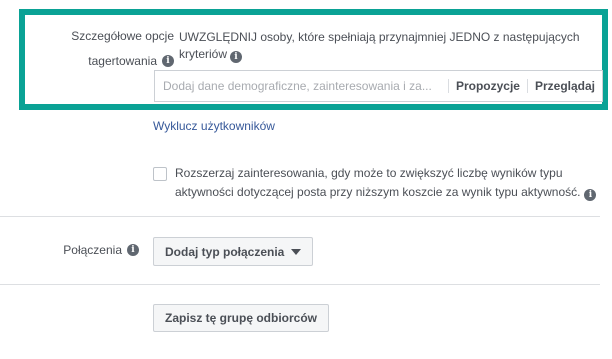  I want to click on browse-button: Przeglądaj, so click(565, 86).